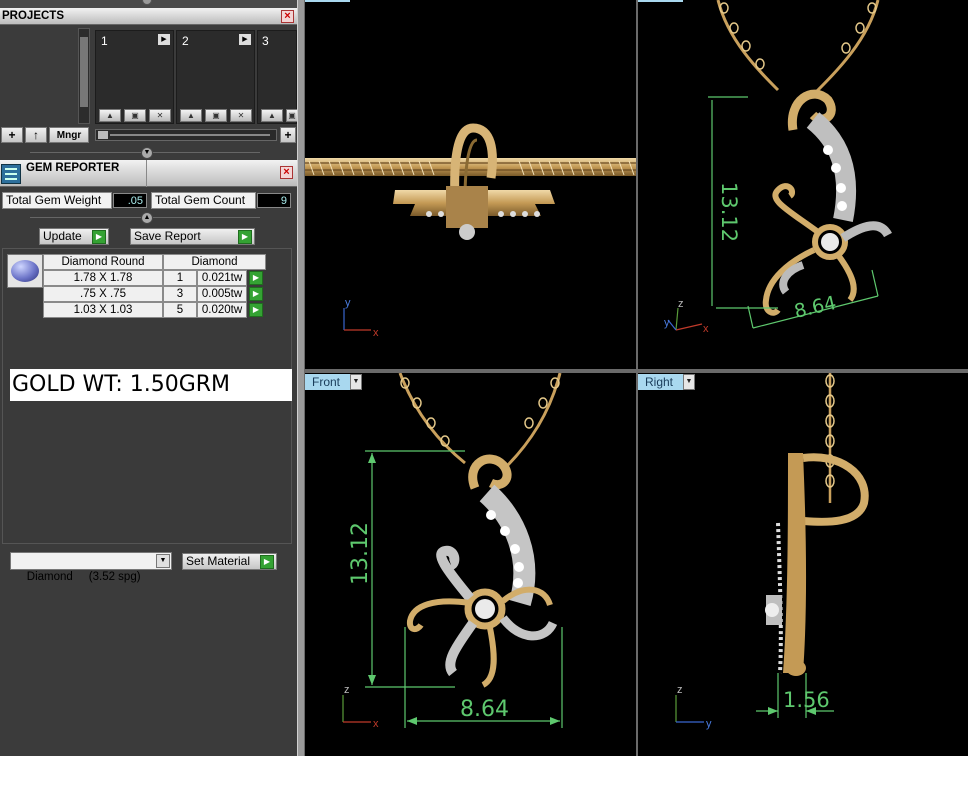 This screenshot has height=804, width=968. Describe the element at coordinates (729, 212) in the screenshot. I see `persp-height-dim: 13.12` at that location.